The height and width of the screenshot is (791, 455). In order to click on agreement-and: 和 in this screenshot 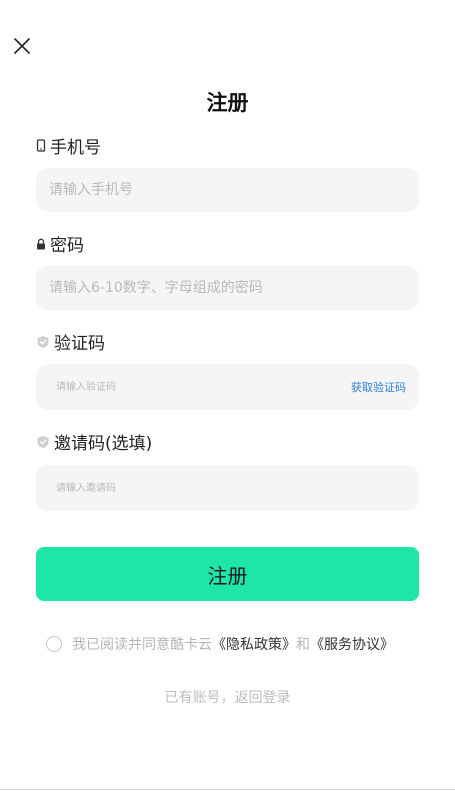, I will do `click(303, 645)`.